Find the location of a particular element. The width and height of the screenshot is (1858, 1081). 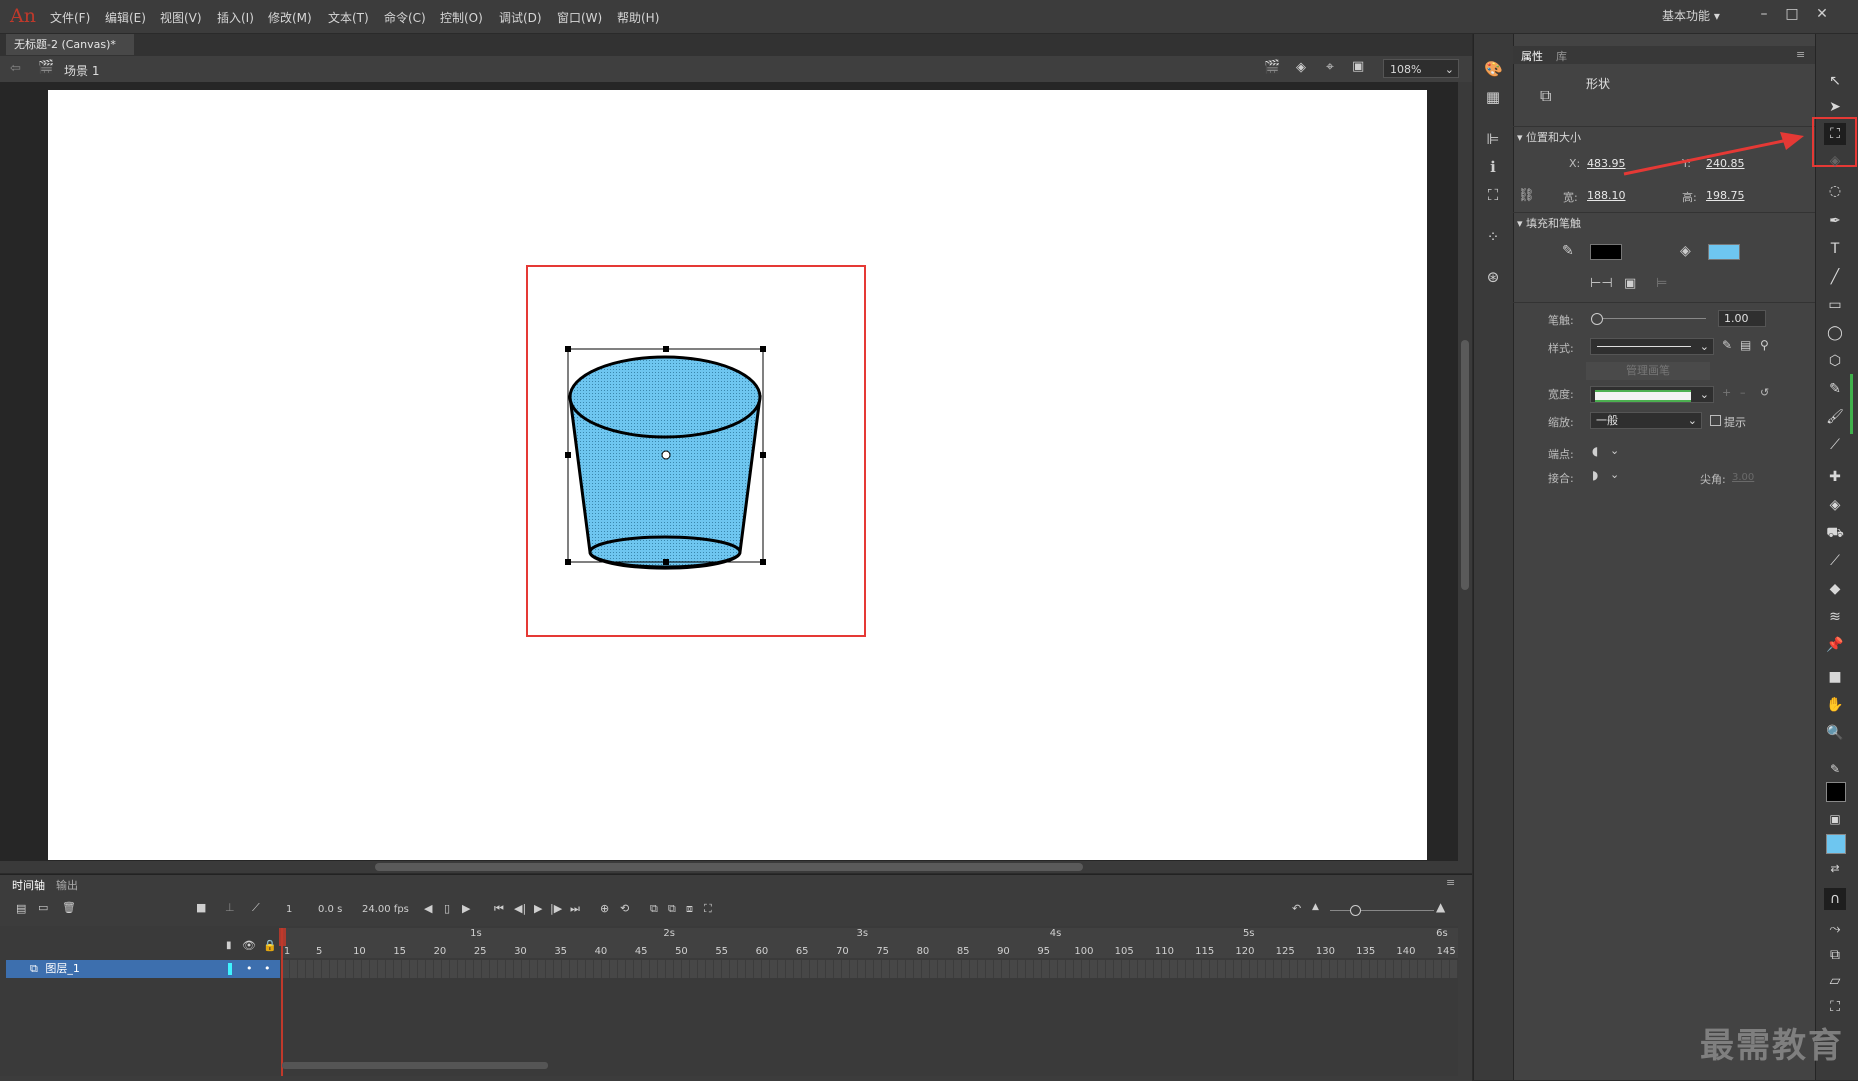

zoom-in-frames-icon: ▲ is located at coordinates (1440, 907).